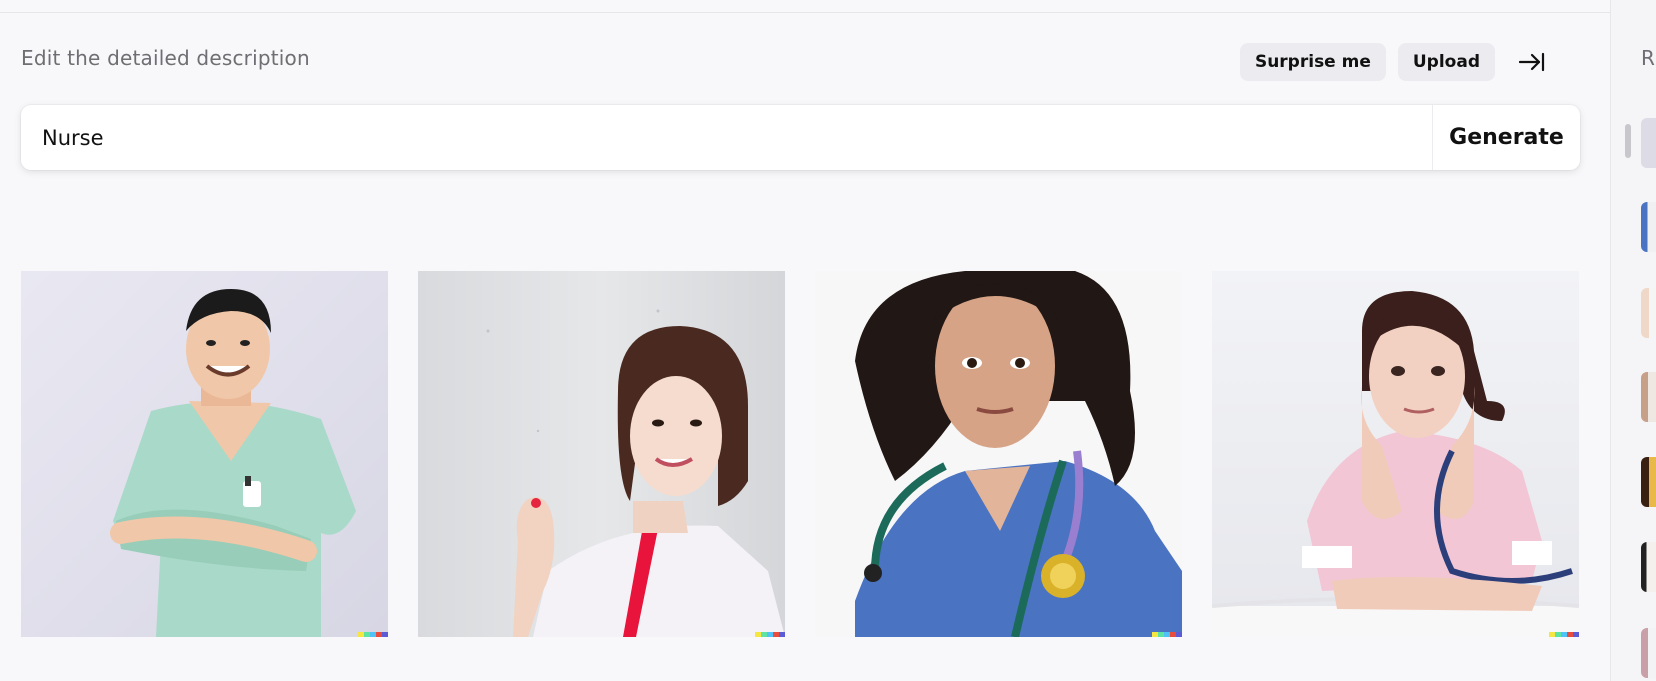 This screenshot has width=1656, height=681. What do you see at coordinates (165, 58) in the screenshot?
I see `editor-heading: Edit the detailed description` at bounding box center [165, 58].